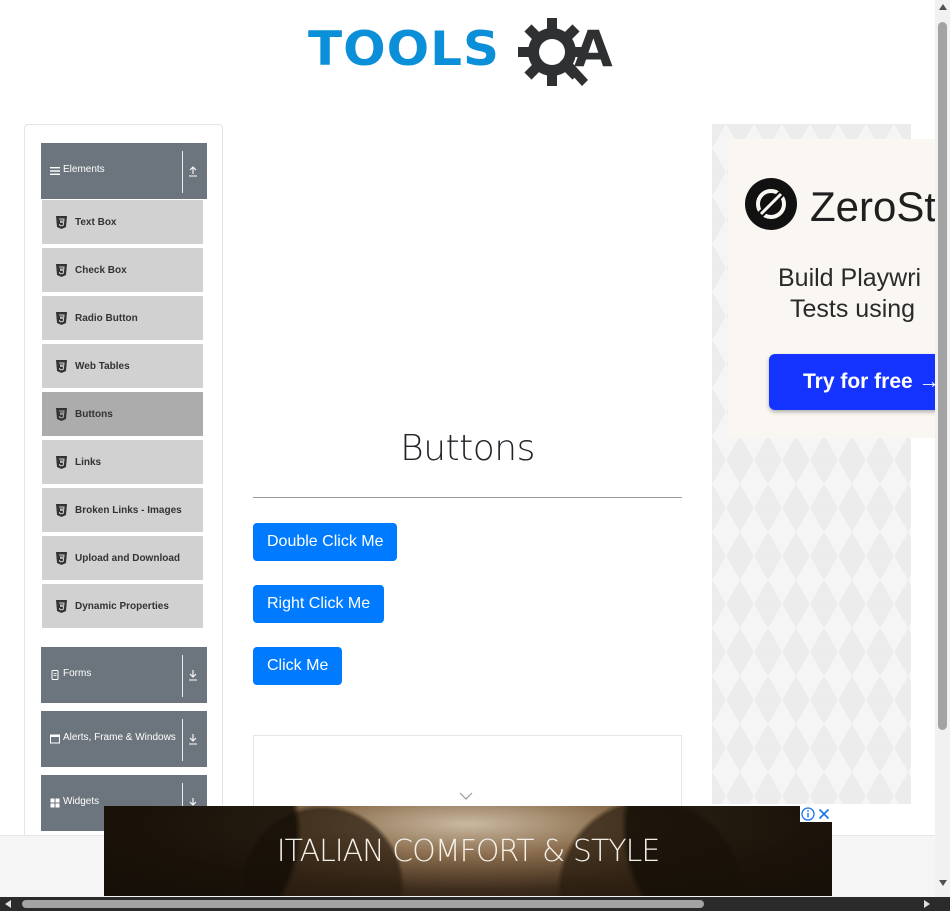 This screenshot has height=911, width=950. Describe the element at coordinates (127, 558) in the screenshot. I see `menu-item-label: Upload and Download` at that location.